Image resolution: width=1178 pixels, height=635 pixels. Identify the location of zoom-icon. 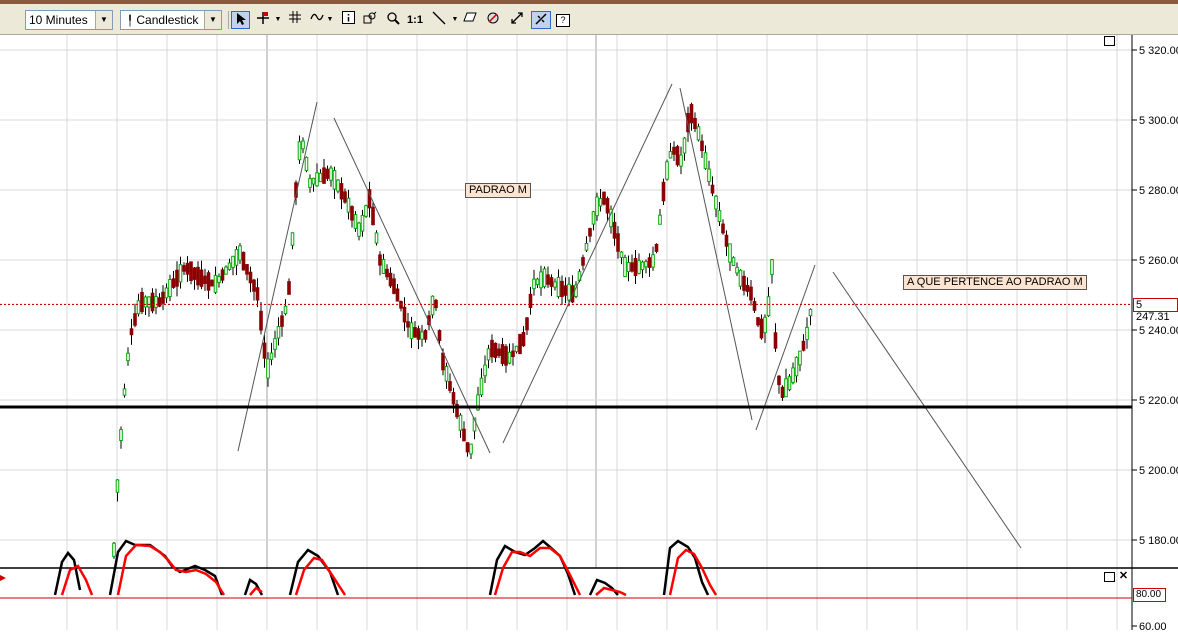
(393, 20).